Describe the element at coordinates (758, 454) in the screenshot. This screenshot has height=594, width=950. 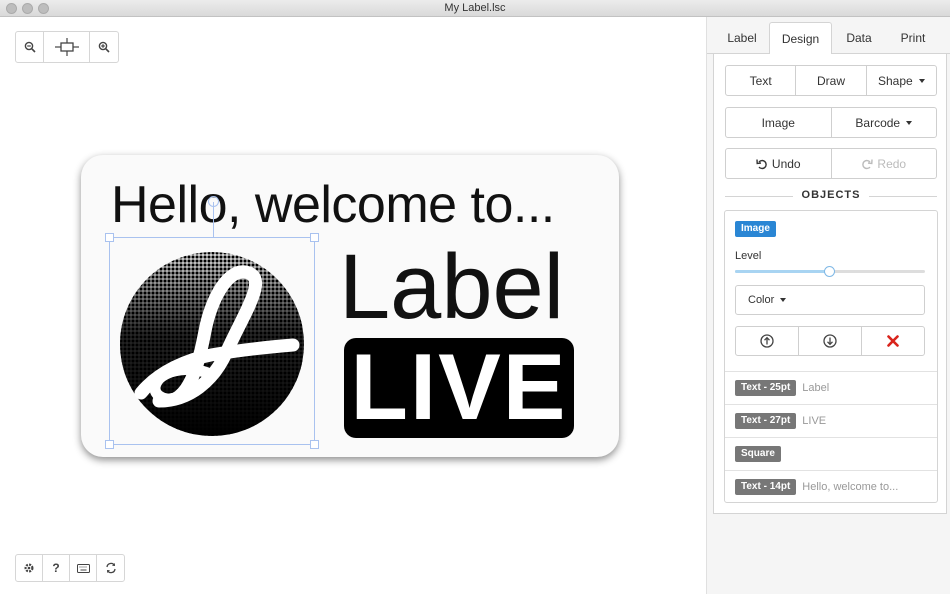
I see `object-badge: Square` at that location.